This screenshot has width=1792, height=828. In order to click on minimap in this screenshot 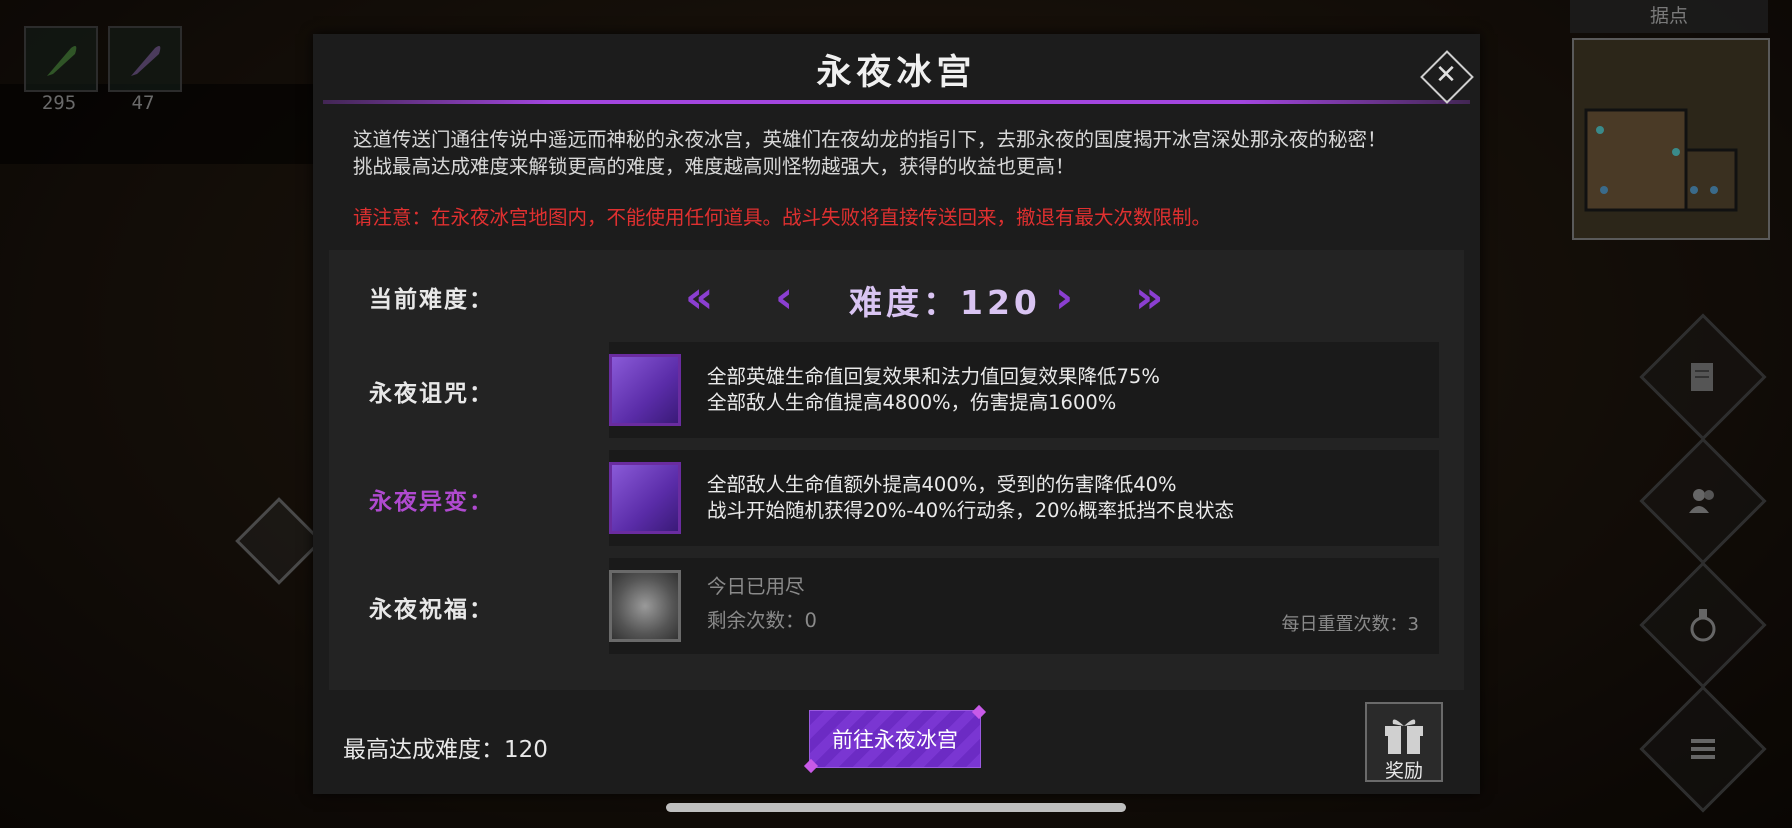, I will do `click(1671, 139)`.